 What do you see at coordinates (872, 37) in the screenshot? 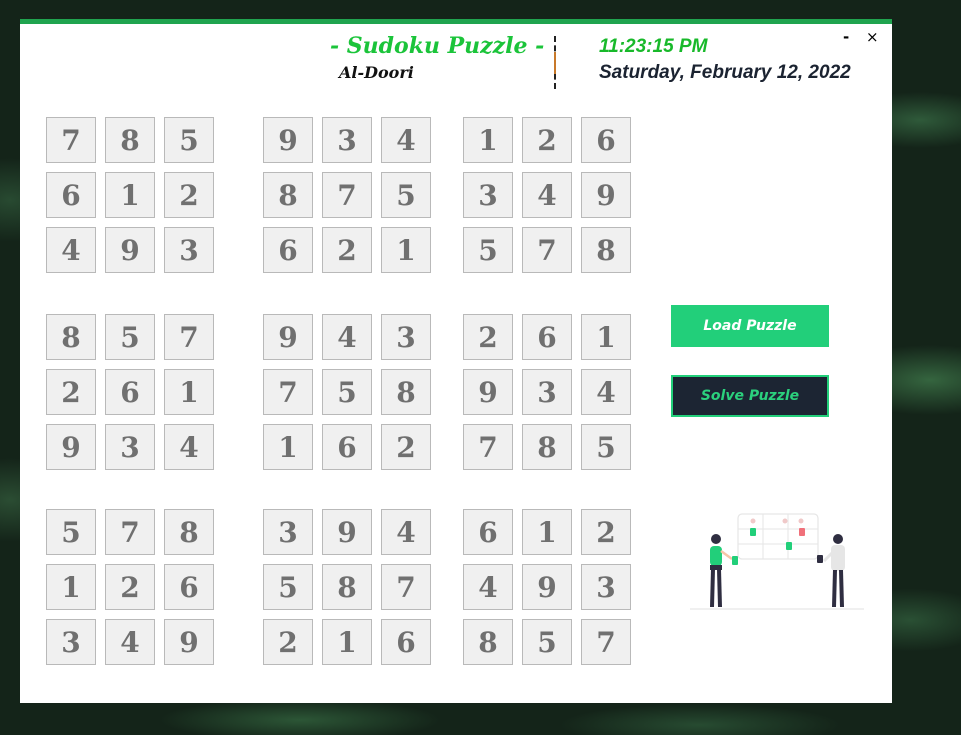
I see `close-button: ×` at bounding box center [872, 37].